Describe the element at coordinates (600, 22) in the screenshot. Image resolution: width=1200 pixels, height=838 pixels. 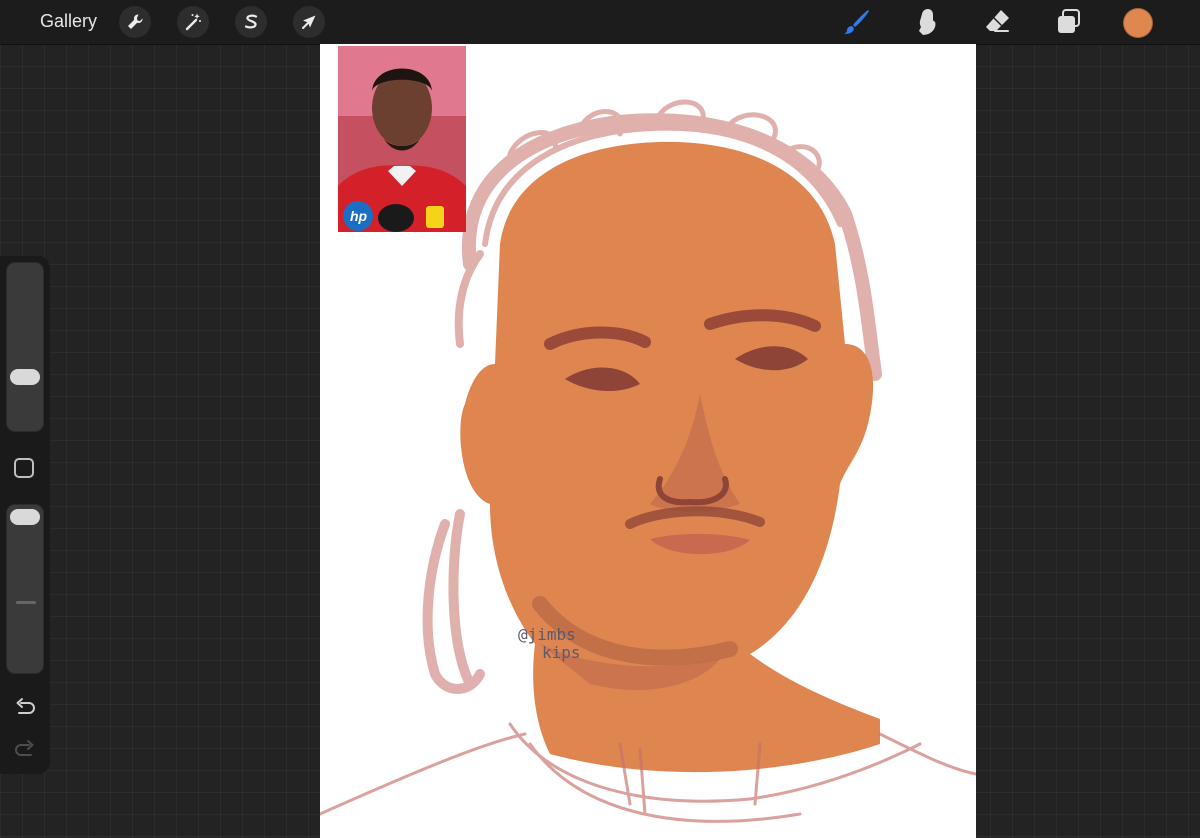
I see `top-toolbar: Gallery` at that location.